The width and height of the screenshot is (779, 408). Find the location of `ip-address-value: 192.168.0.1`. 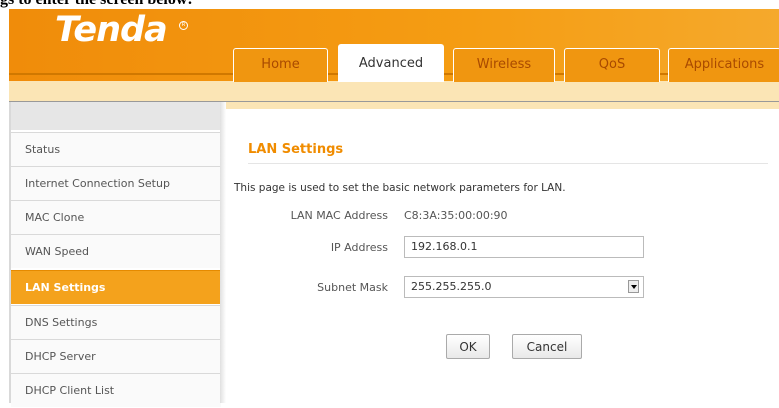

ip-address-value: 192.168.0.1 is located at coordinates (444, 246).